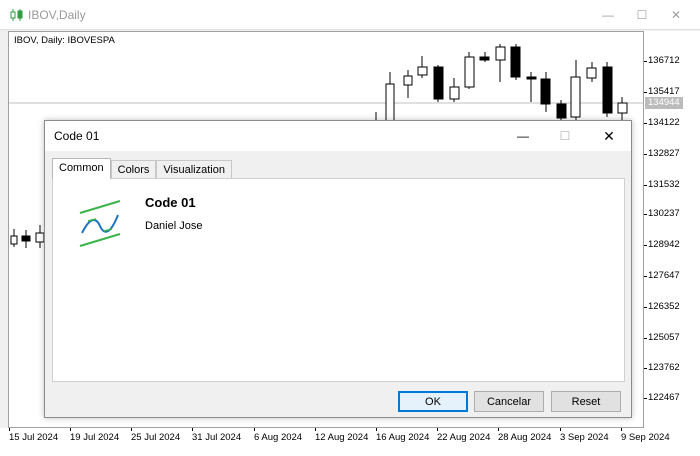 The width and height of the screenshot is (700, 456). What do you see at coordinates (16, 15) in the screenshot?
I see `candlestick-app-icon` at bounding box center [16, 15].